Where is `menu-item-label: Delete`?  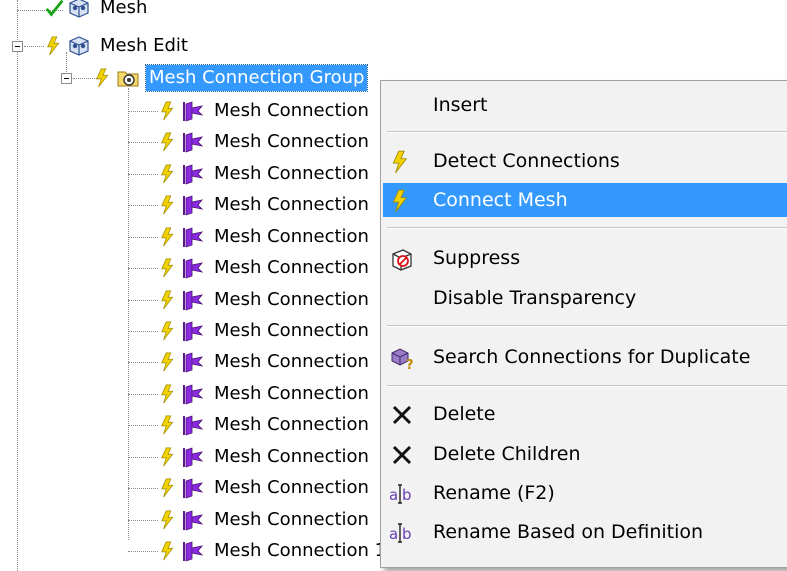
menu-item-label: Delete is located at coordinates (464, 414).